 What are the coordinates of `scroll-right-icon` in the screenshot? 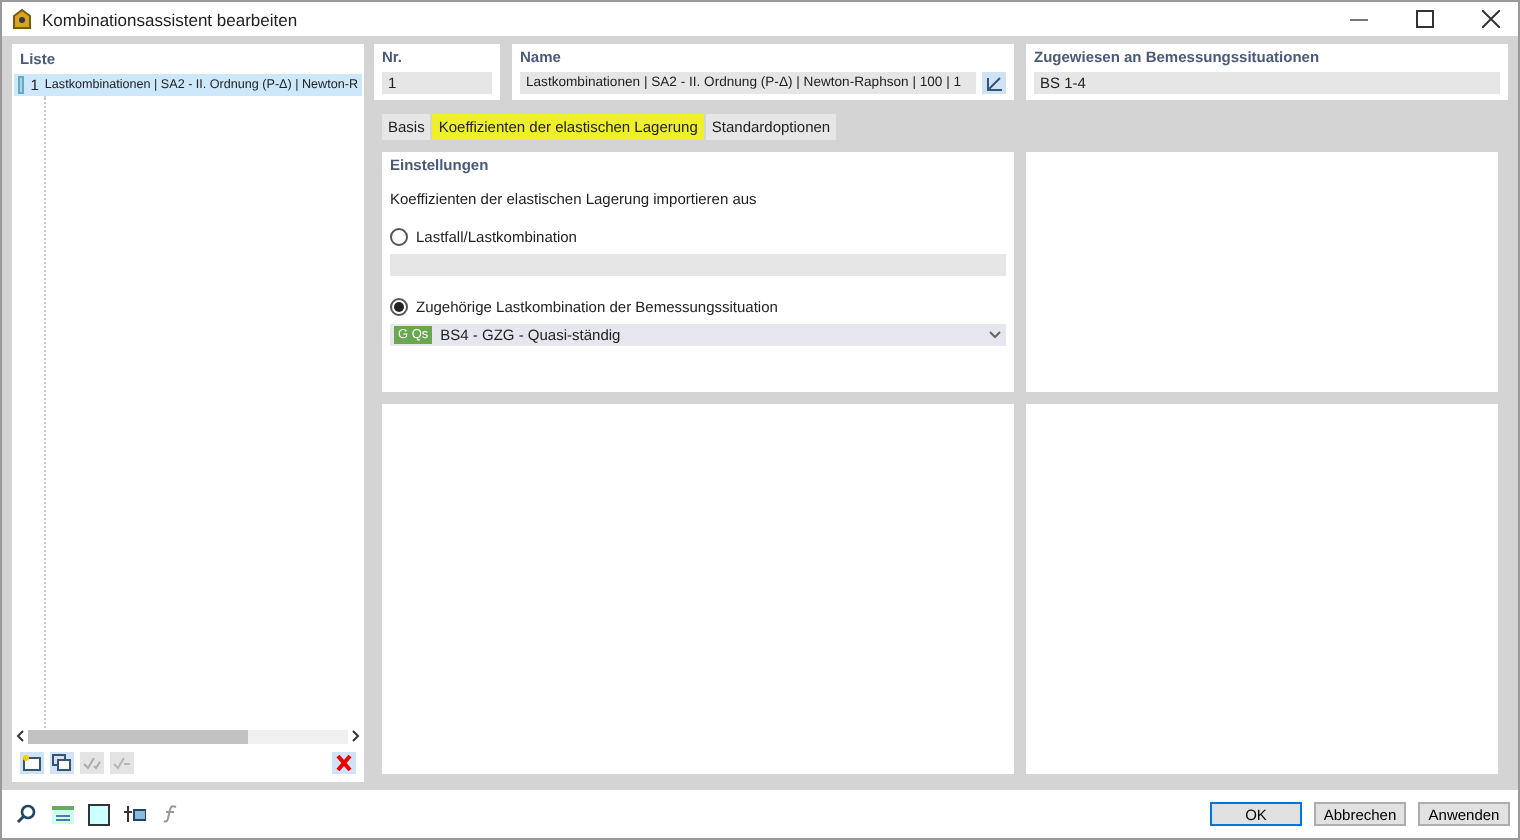 It's located at (356, 736).